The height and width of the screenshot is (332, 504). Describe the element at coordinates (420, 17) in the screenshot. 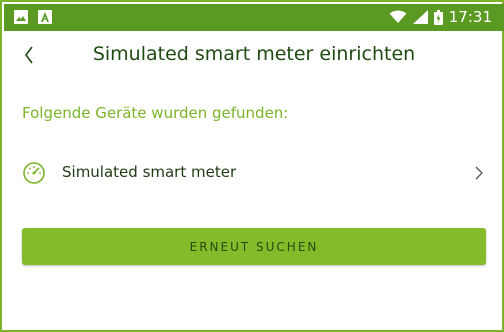

I see `signal-icon` at that location.